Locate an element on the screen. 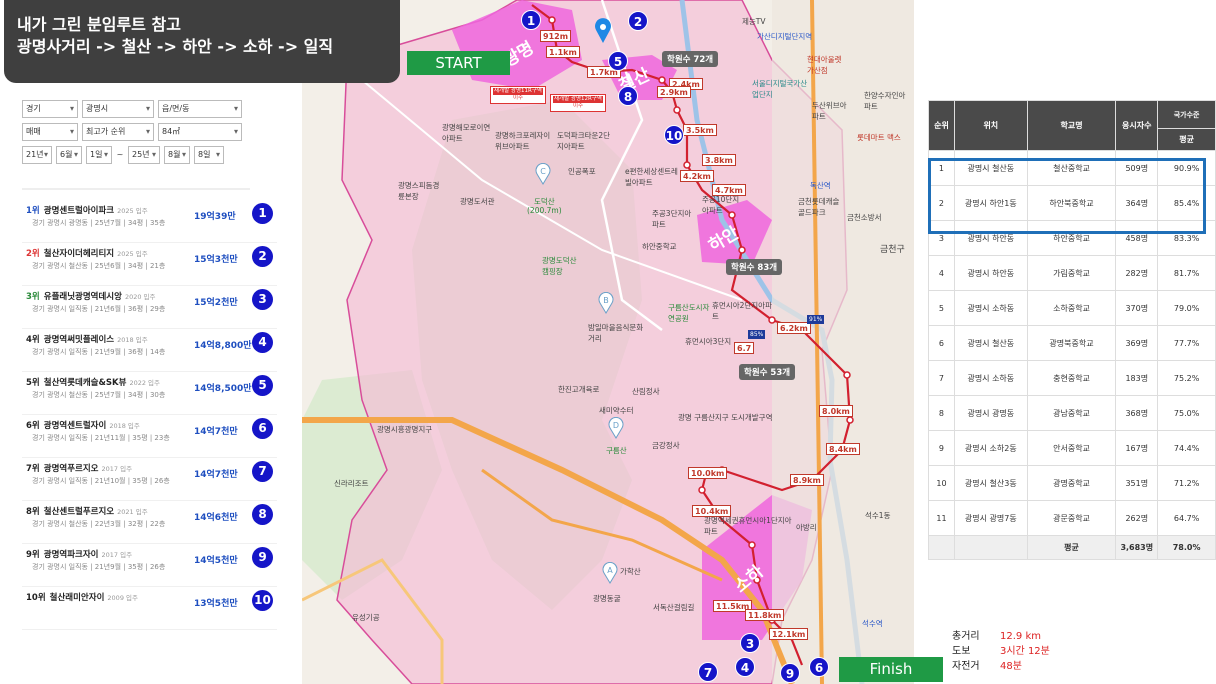 Image resolution: width=1216 pixels, height=684 pixels. place-label: 휴먼시아3단지 is located at coordinates (708, 341).